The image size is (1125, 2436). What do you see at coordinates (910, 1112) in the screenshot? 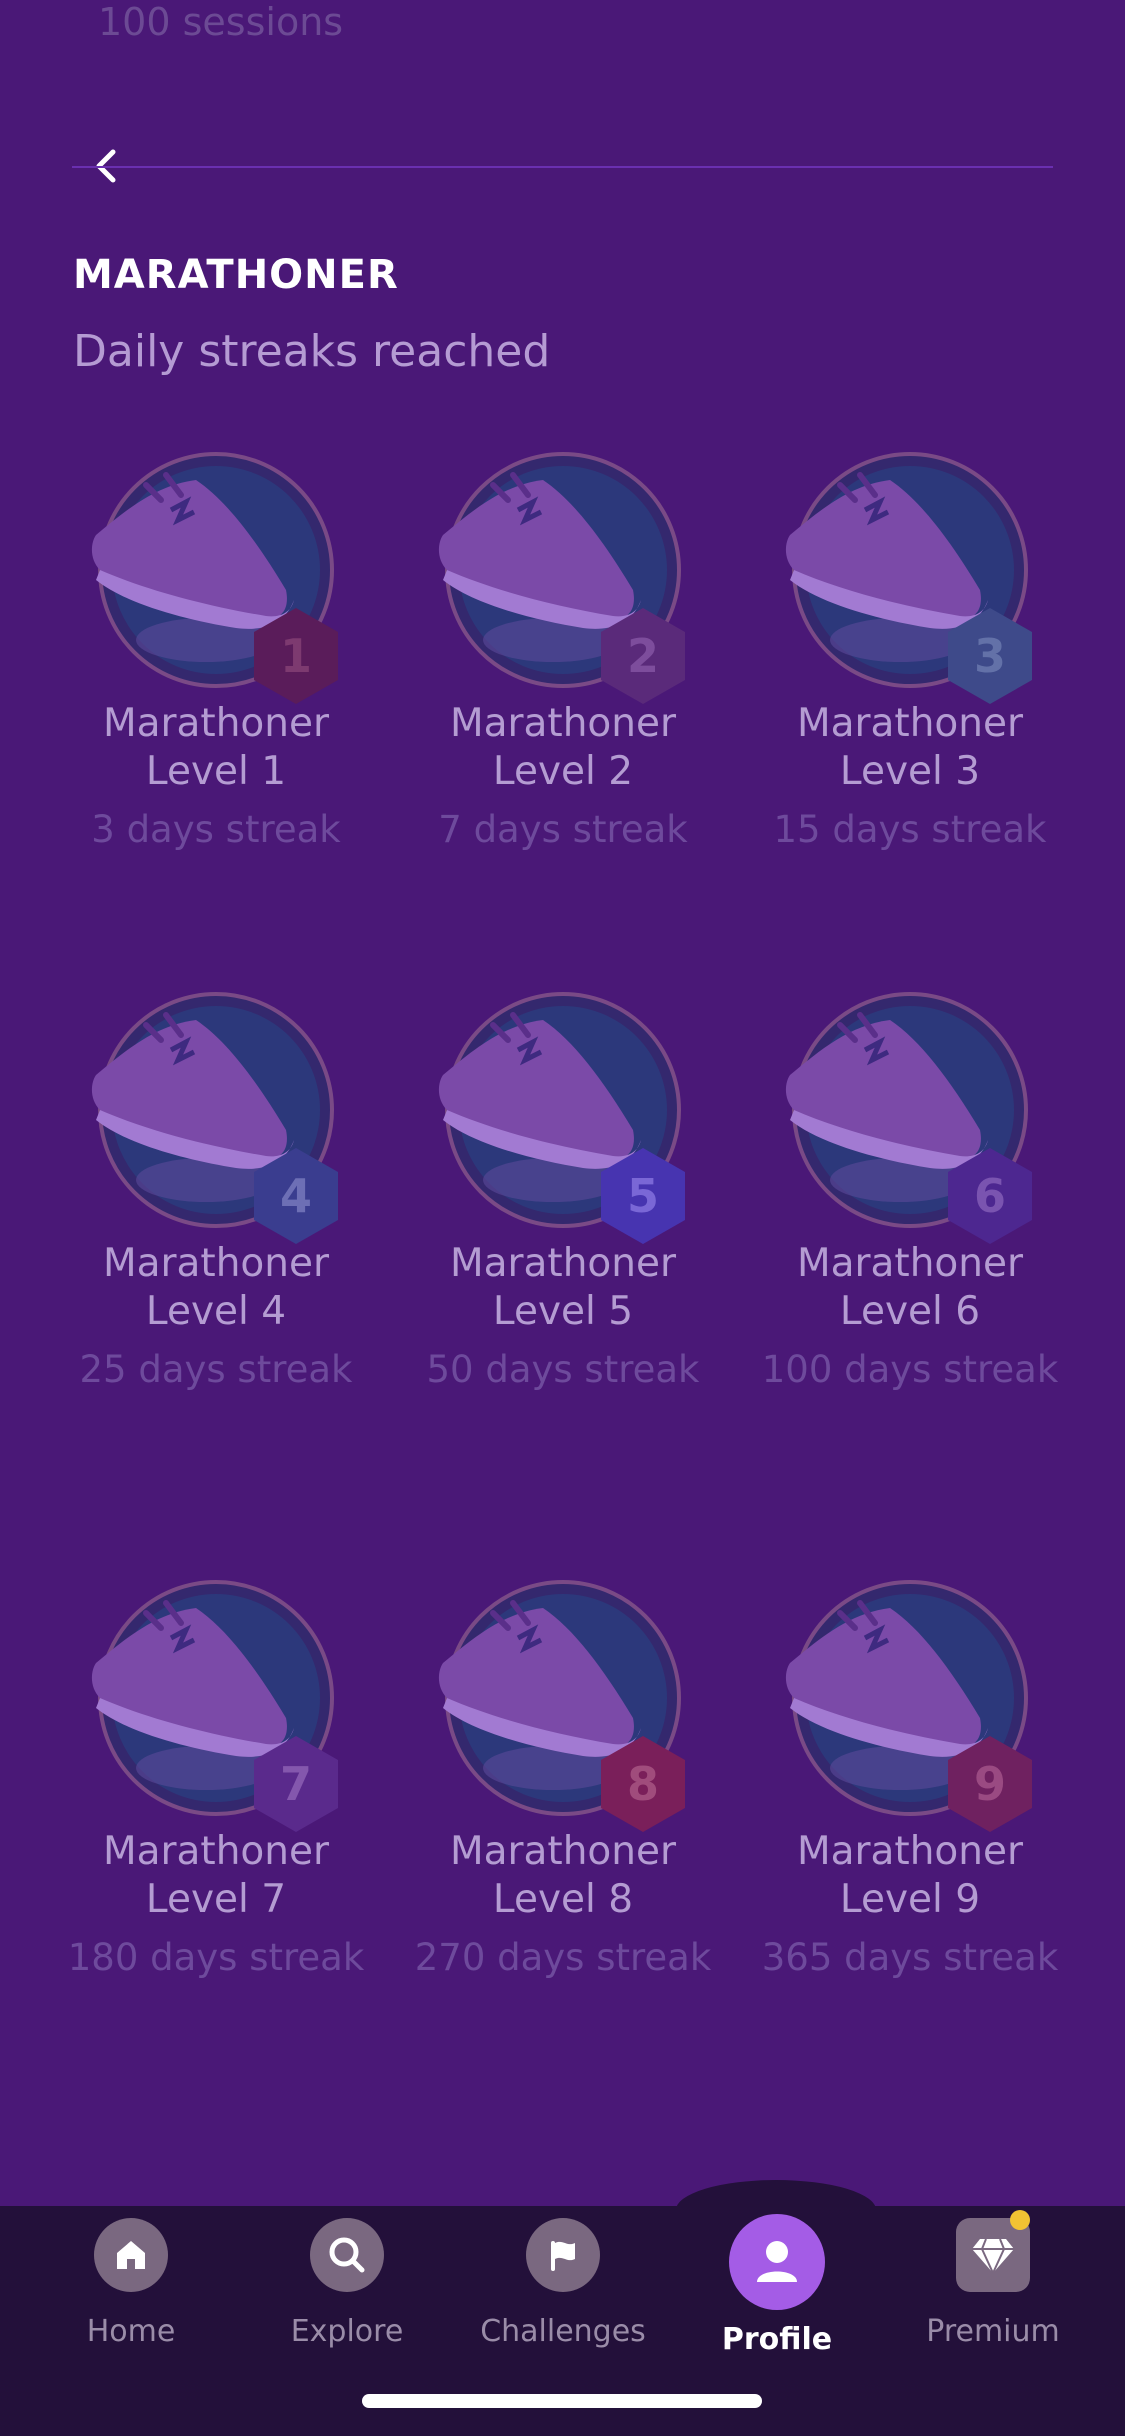
I see `badge-art: 6` at bounding box center [910, 1112].